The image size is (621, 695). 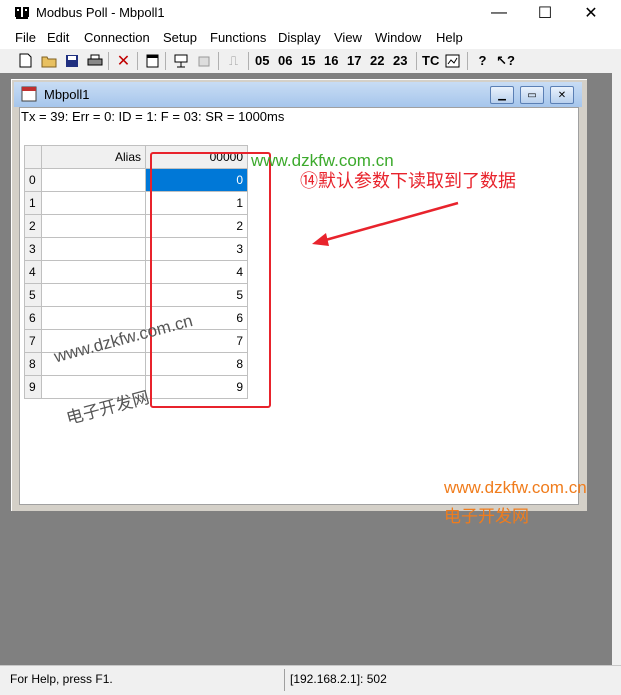 I want to click on traffic-tc-button: TC, so click(x=430, y=60).